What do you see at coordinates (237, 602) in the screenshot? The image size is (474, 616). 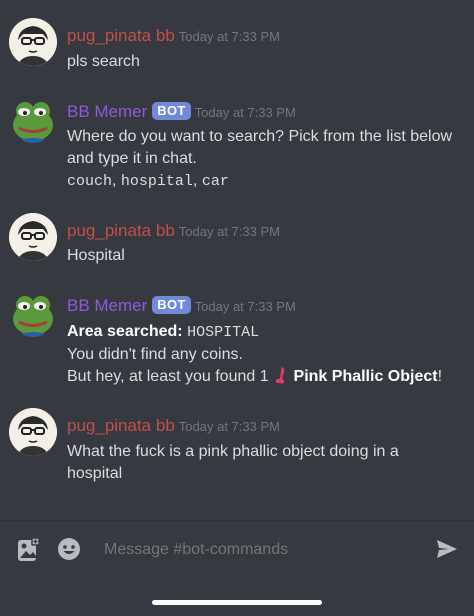 I see `home-indicator` at bounding box center [237, 602].